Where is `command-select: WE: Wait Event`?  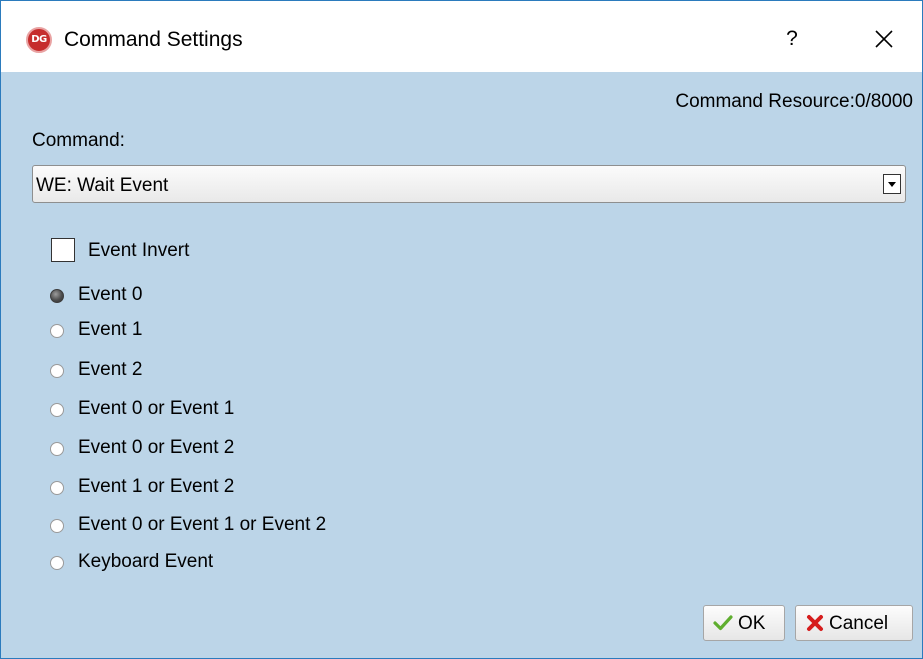 command-select: WE: Wait Event is located at coordinates (469, 184).